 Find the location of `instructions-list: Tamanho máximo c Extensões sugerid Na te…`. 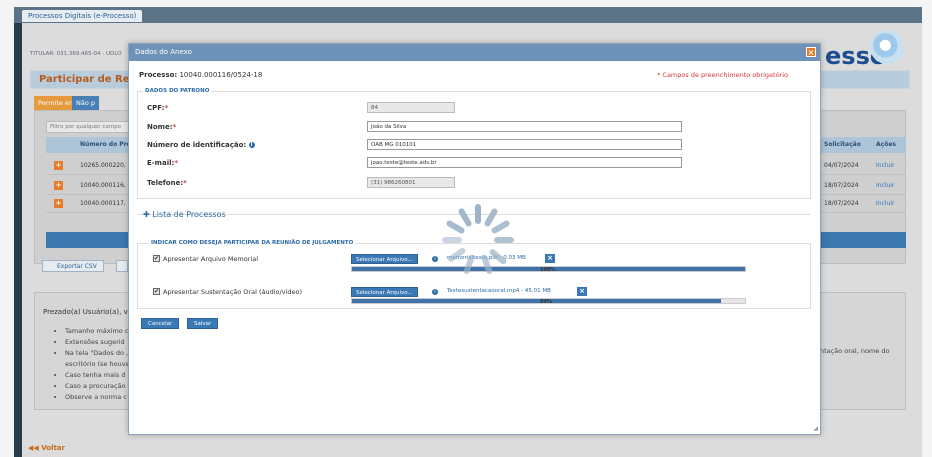

instructions-list: Tamanho máximo c Extensões sugerid Na te… is located at coordinates (97, 364).